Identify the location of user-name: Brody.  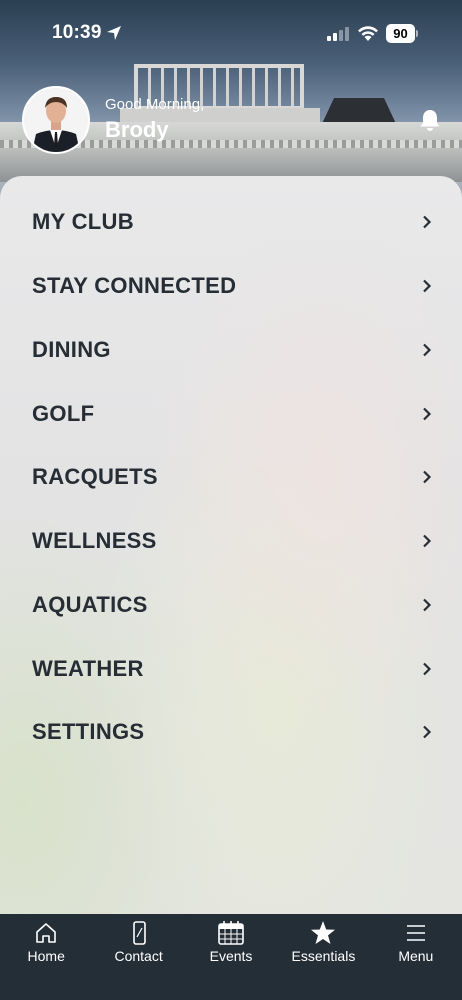
(137, 129).